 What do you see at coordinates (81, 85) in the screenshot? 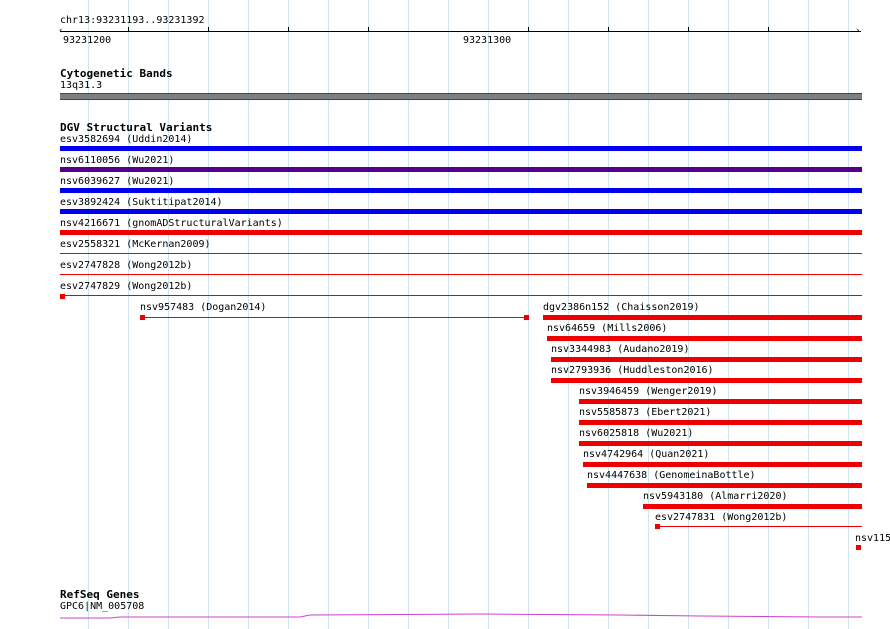
I see `cytoband-label: 13q31.3` at bounding box center [81, 85].